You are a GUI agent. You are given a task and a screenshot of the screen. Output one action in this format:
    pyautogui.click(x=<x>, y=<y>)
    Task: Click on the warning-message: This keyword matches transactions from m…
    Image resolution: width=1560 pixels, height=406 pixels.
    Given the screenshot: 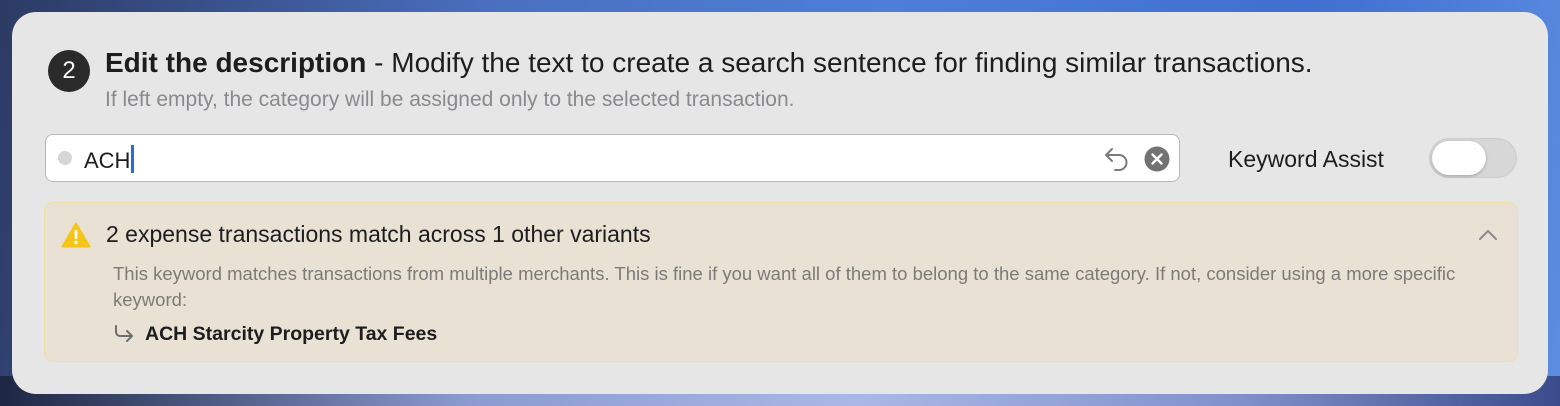 What is the action you would take?
    pyautogui.click(x=784, y=286)
    